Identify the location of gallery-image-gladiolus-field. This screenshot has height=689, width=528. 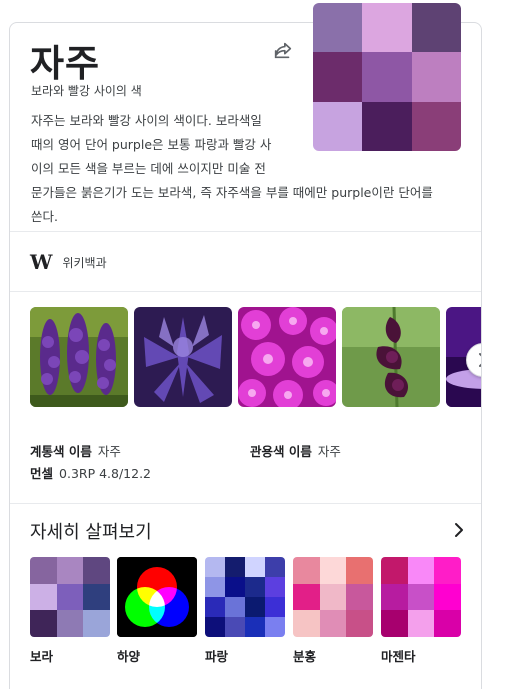
(79, 357).